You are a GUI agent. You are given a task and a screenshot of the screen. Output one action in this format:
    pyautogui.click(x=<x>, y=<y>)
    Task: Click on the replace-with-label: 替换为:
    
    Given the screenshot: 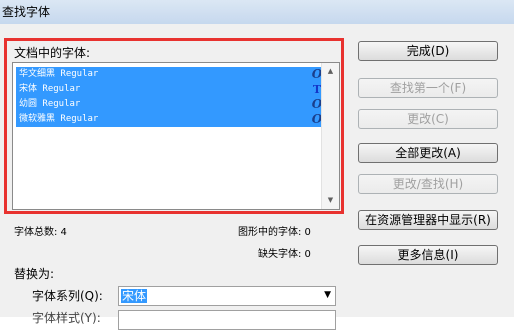 What is the action you would take?
    pyautogui.click(x=34, y=274)
    